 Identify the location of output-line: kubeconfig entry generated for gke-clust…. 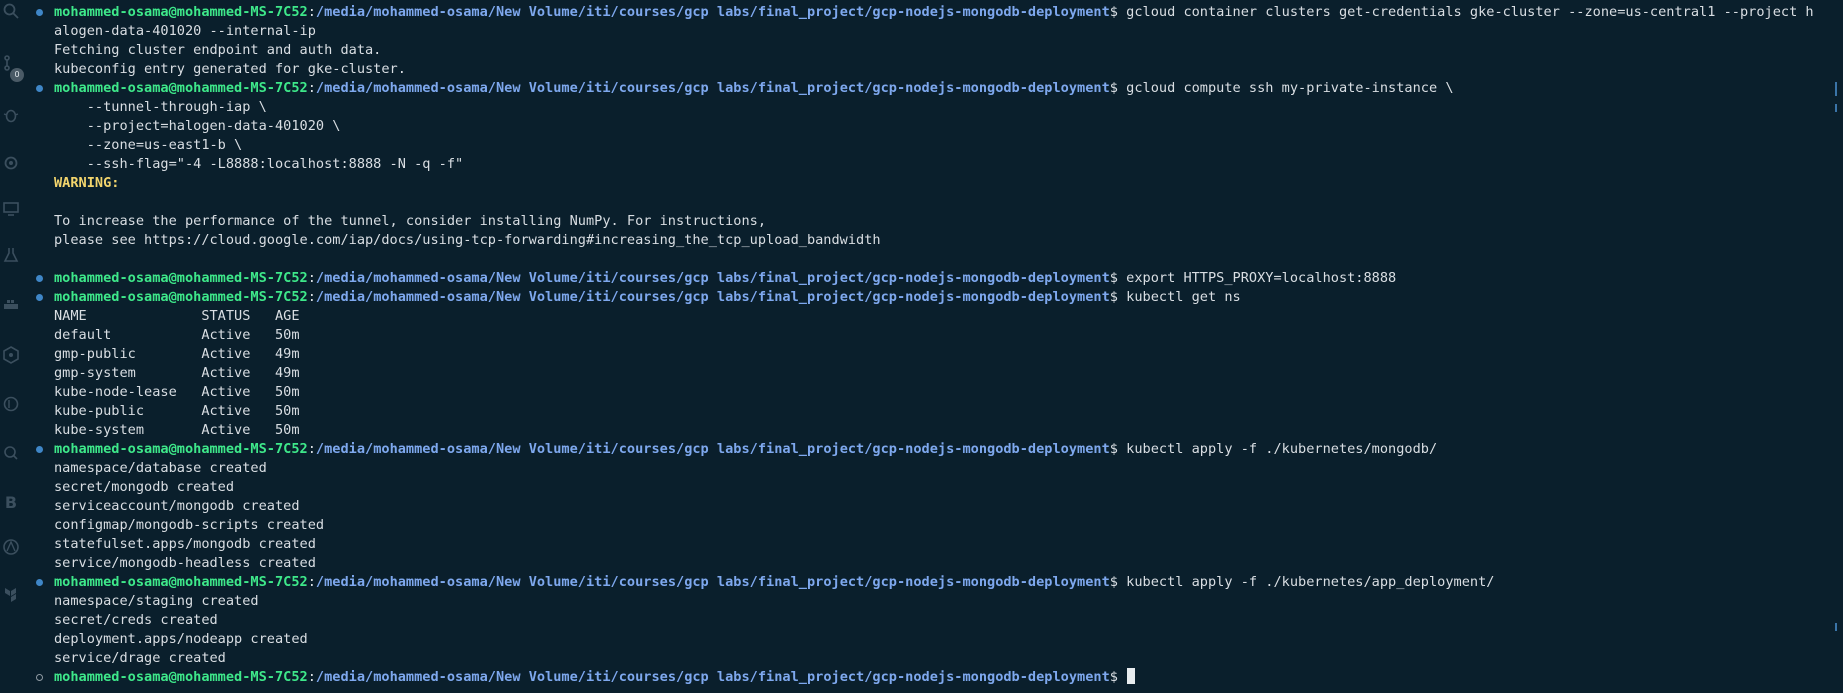
(230, 69).